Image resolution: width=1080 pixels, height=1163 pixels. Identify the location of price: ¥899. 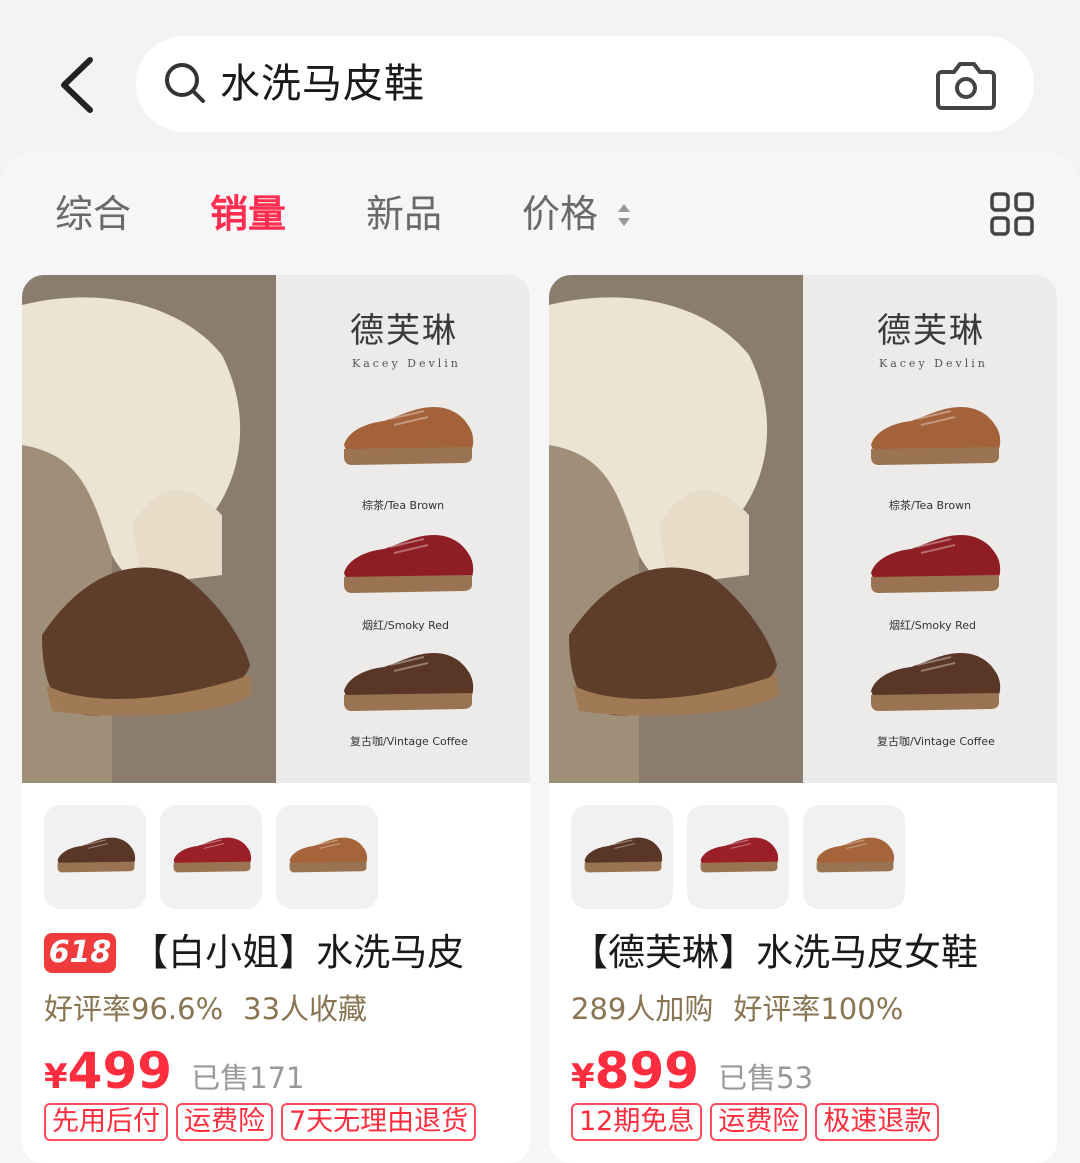
(635, 1071).